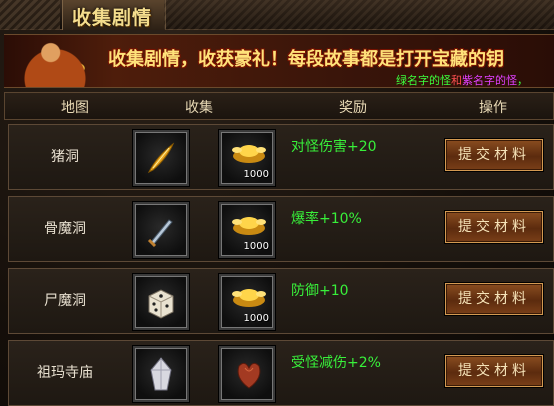 The height and width of the screenshot is (406, 554). Describe the element at coordinates (30, 15) in the screenshot. I see `title-ornament-left` at that location.